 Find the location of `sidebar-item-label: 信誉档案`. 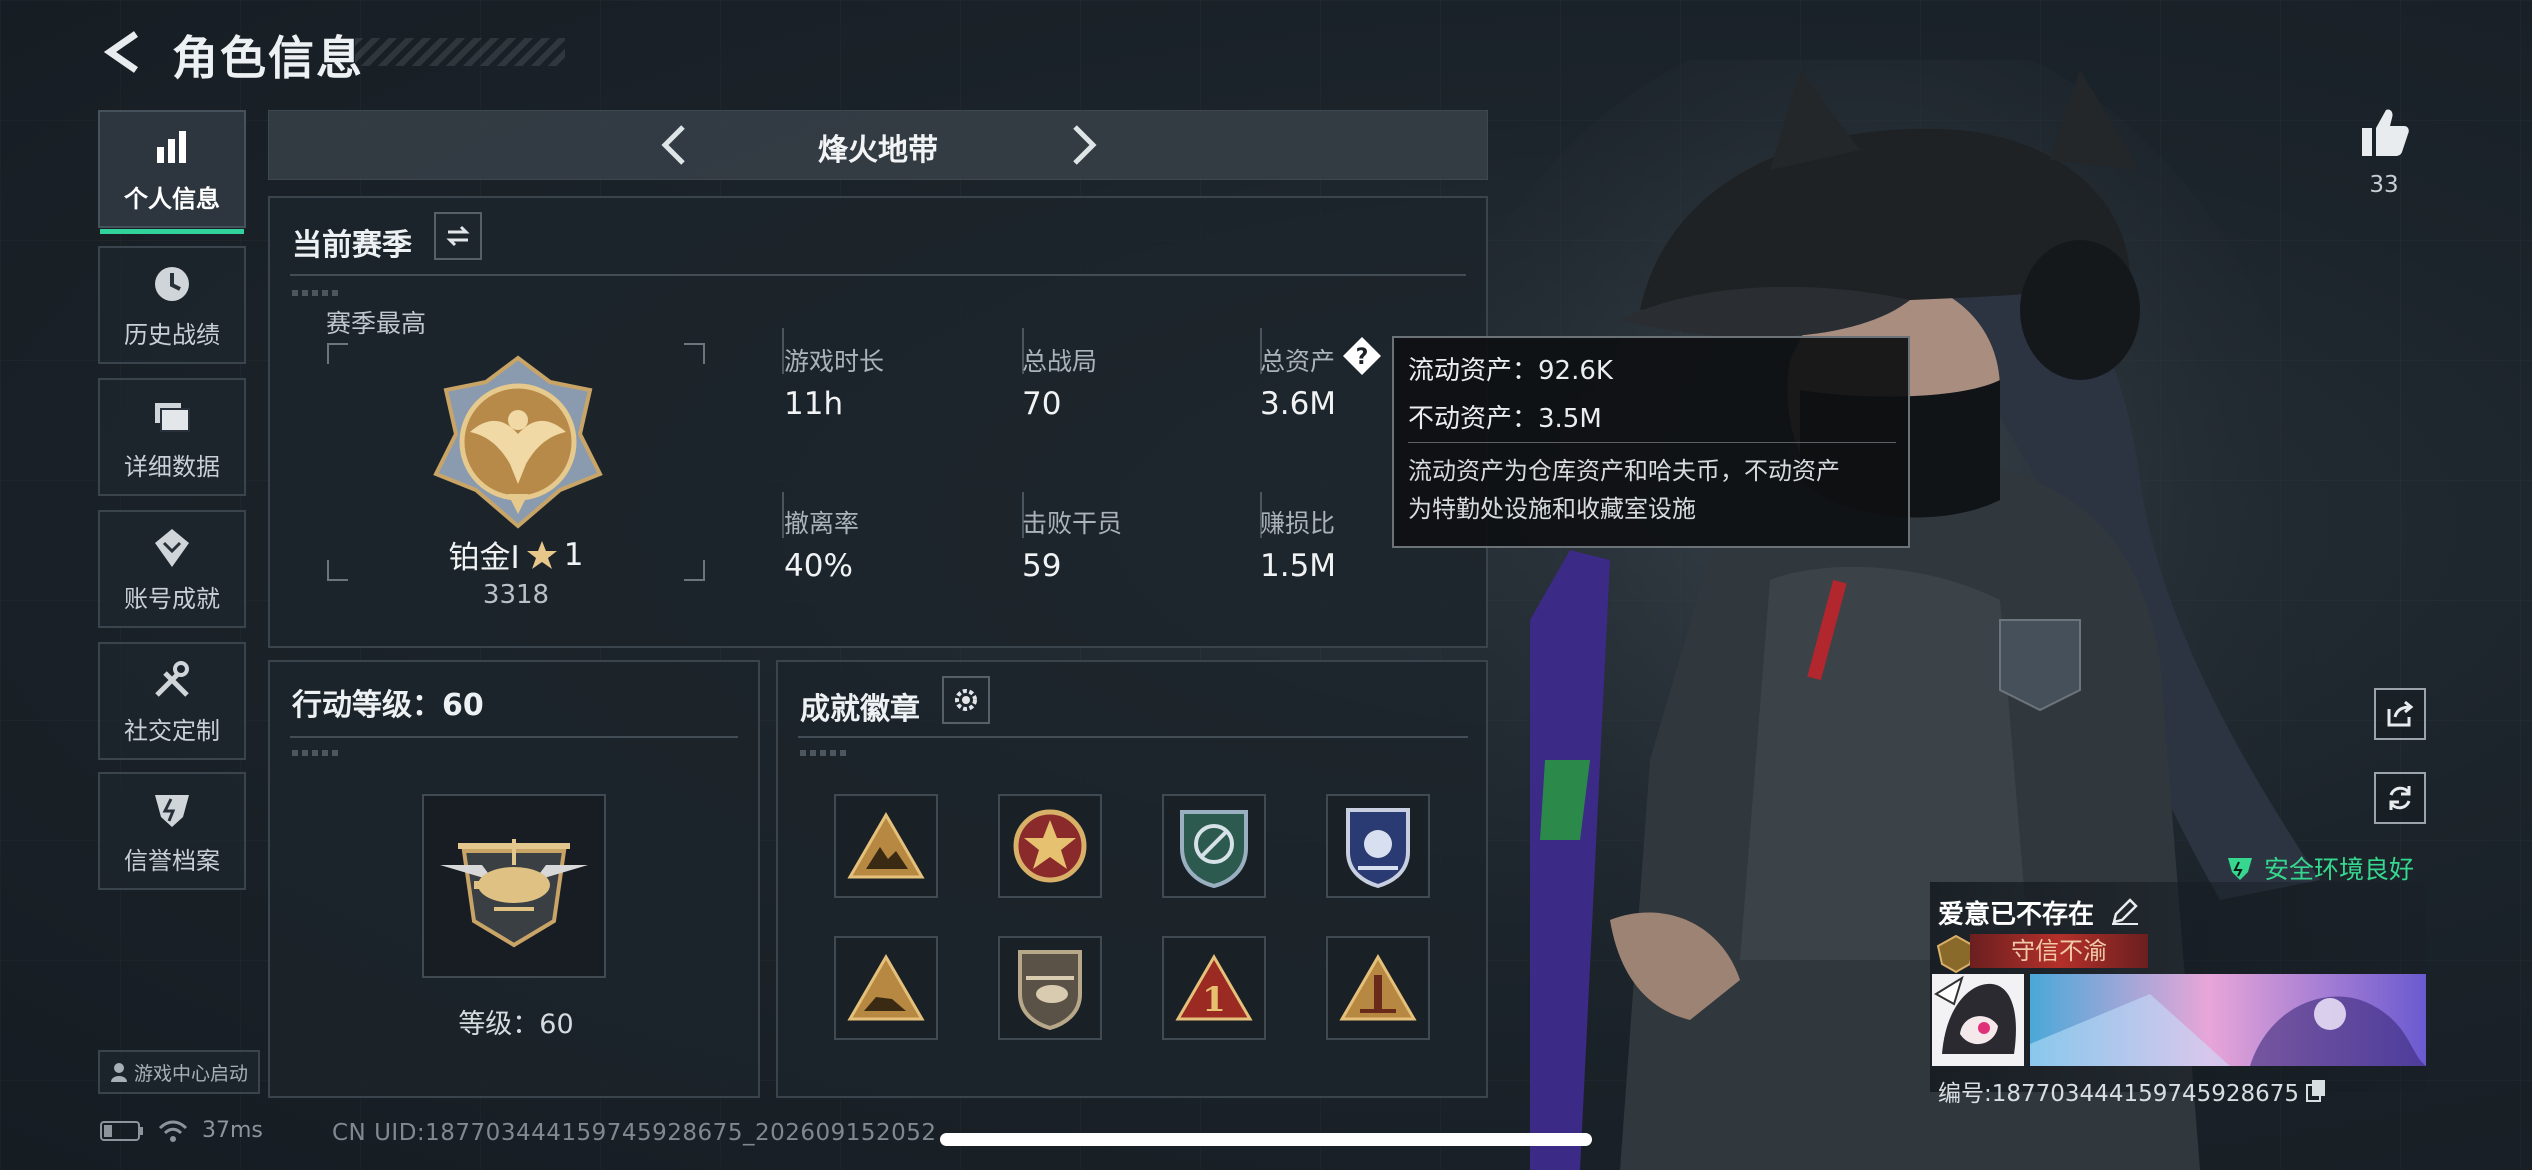

sidebar-item-label: 信誉档案 is located at coordinates (172, 860).